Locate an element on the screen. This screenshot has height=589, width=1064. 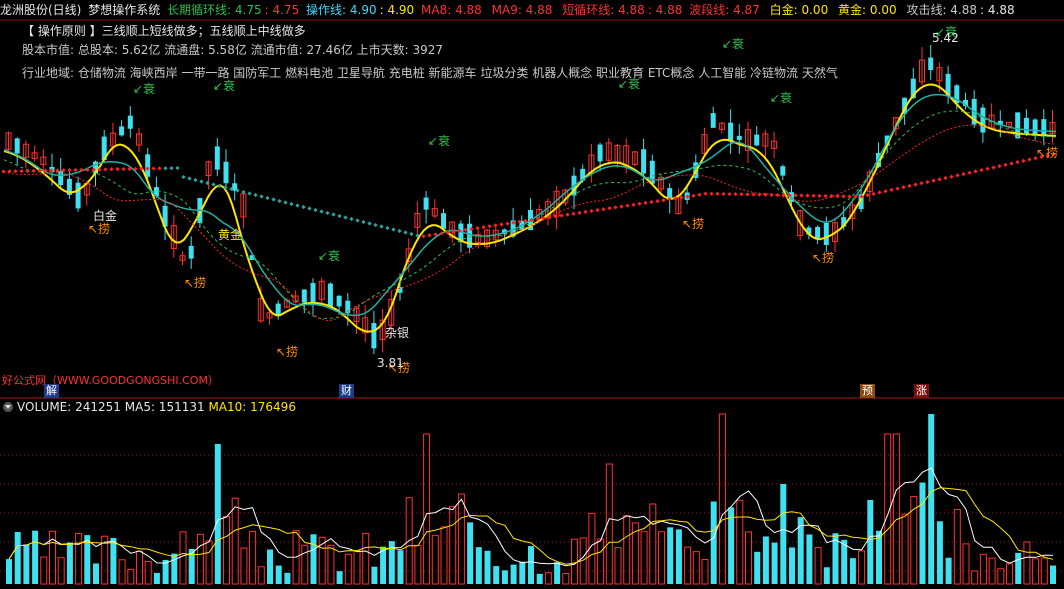
decline-marker: ↙衰 is located at coordinates (329, 255).